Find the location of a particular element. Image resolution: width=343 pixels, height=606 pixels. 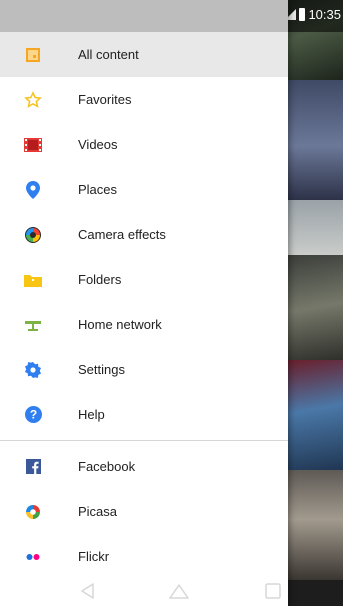

menu-item-label: Help is located at coordinates (91, 414).